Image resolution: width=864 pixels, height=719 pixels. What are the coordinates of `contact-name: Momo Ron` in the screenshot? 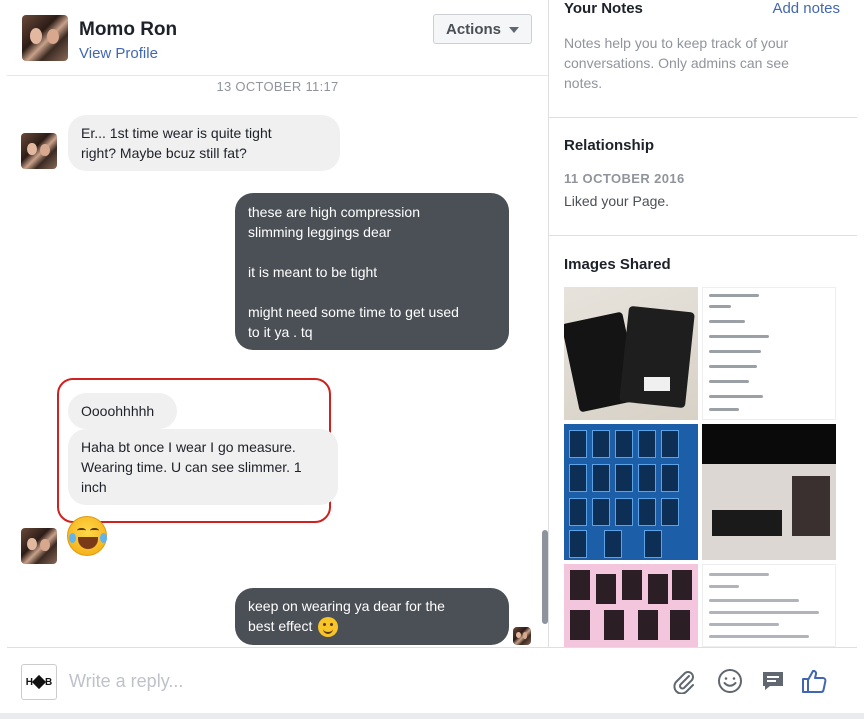 It's located at (128, 30).